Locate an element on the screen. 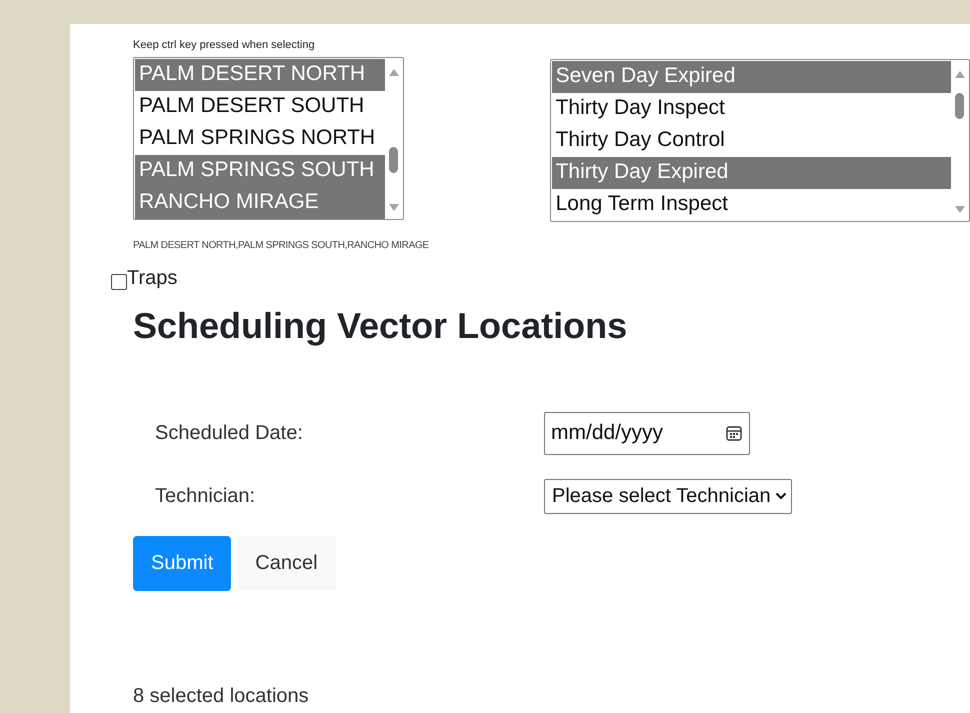 The width and height of the screenshot is (970, 713). field-label: Scheduled Date: is located at coordinates (229, 433).